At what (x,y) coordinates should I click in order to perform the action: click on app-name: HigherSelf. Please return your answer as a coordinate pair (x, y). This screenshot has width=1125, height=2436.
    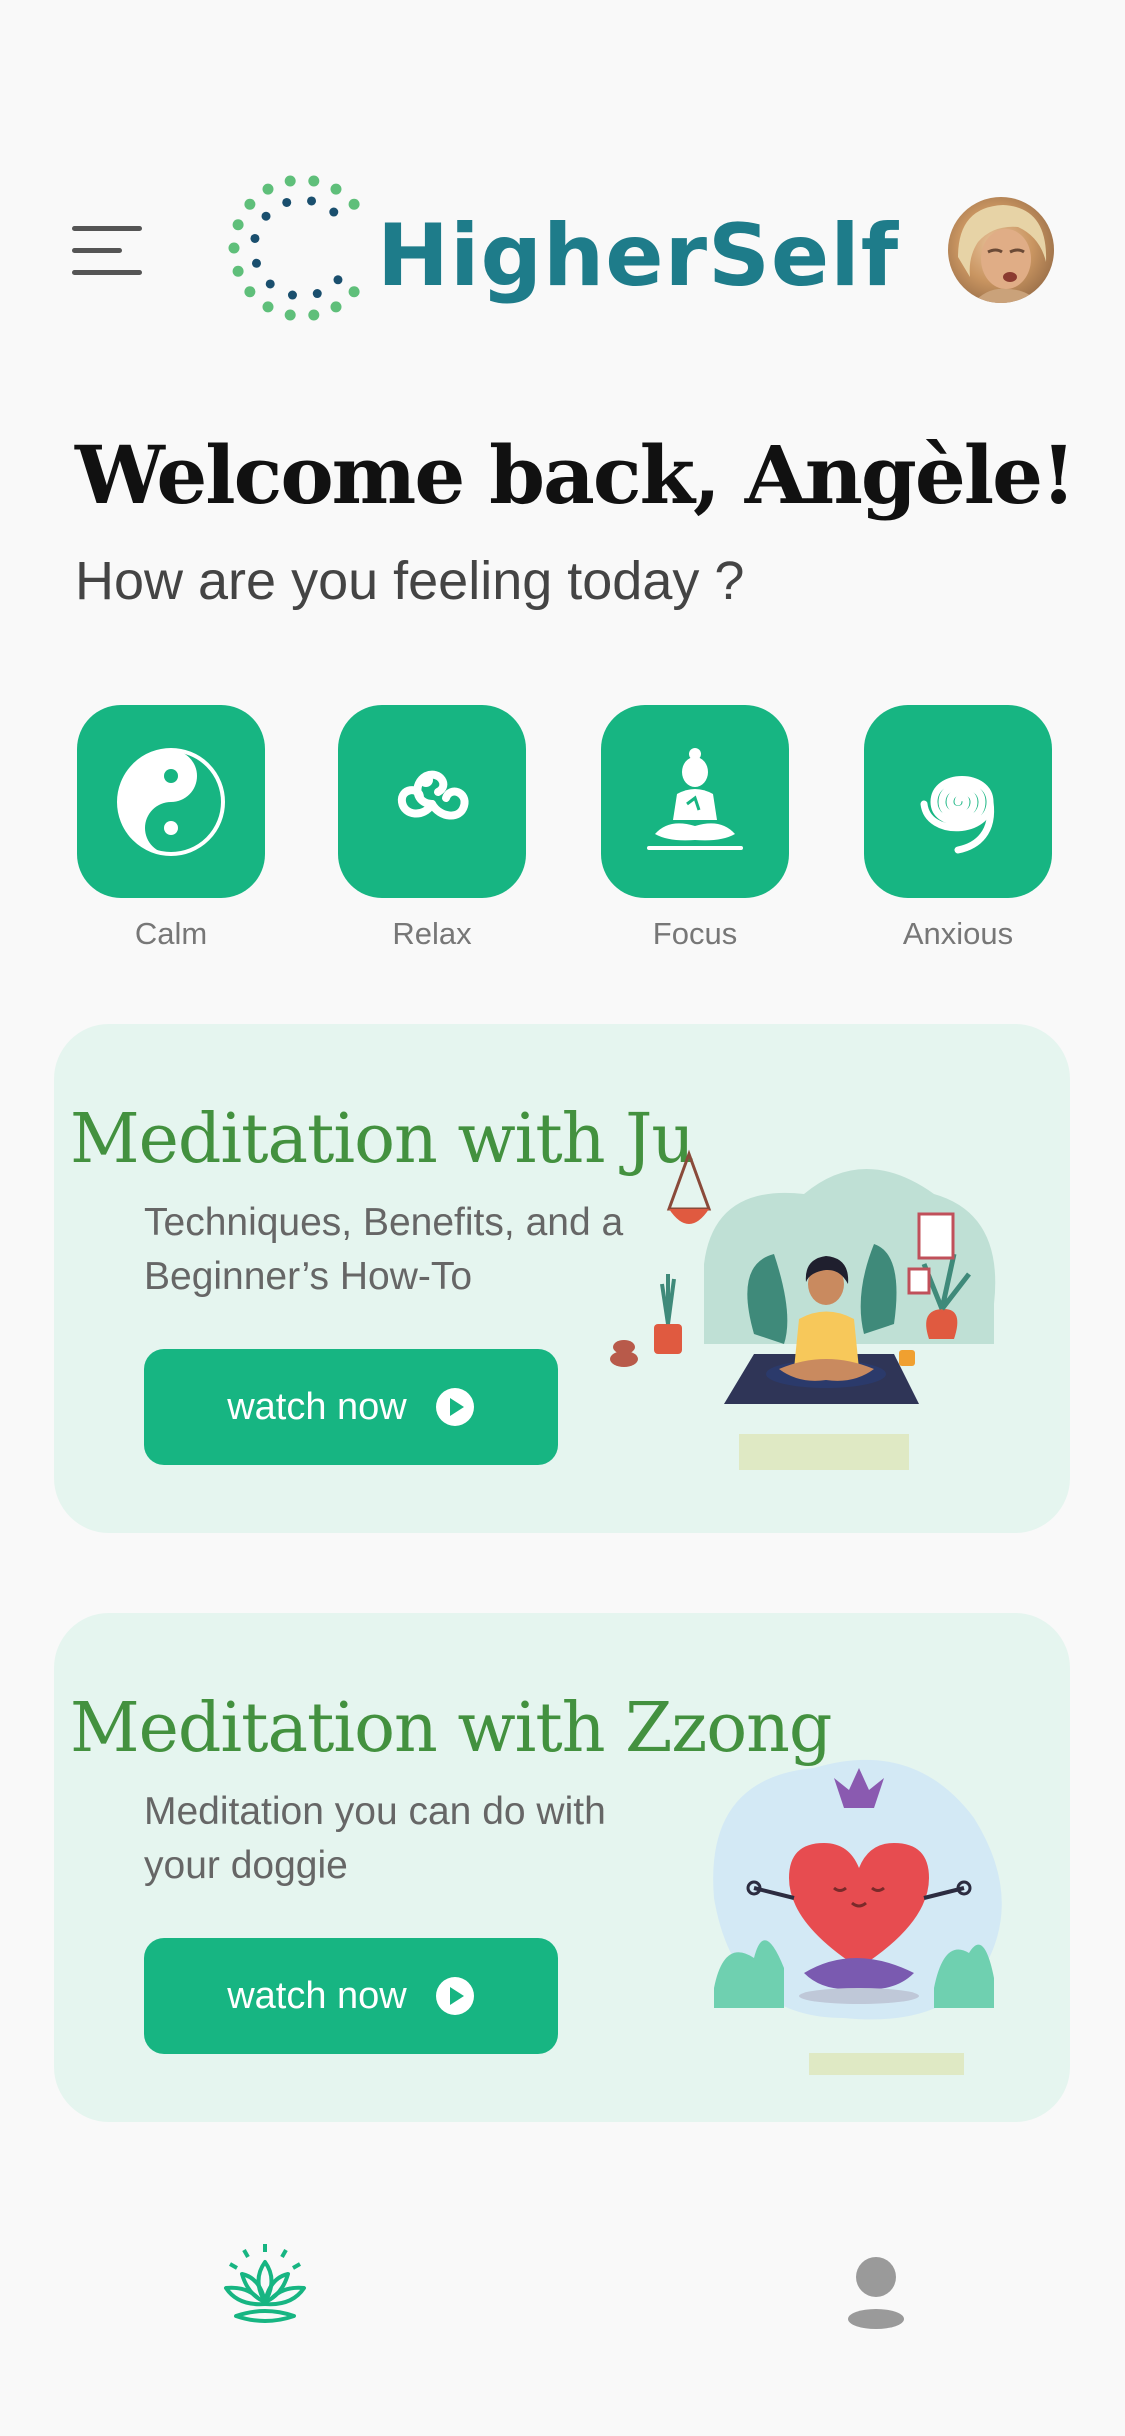
    Looking at the image, I should click on (638, 256).